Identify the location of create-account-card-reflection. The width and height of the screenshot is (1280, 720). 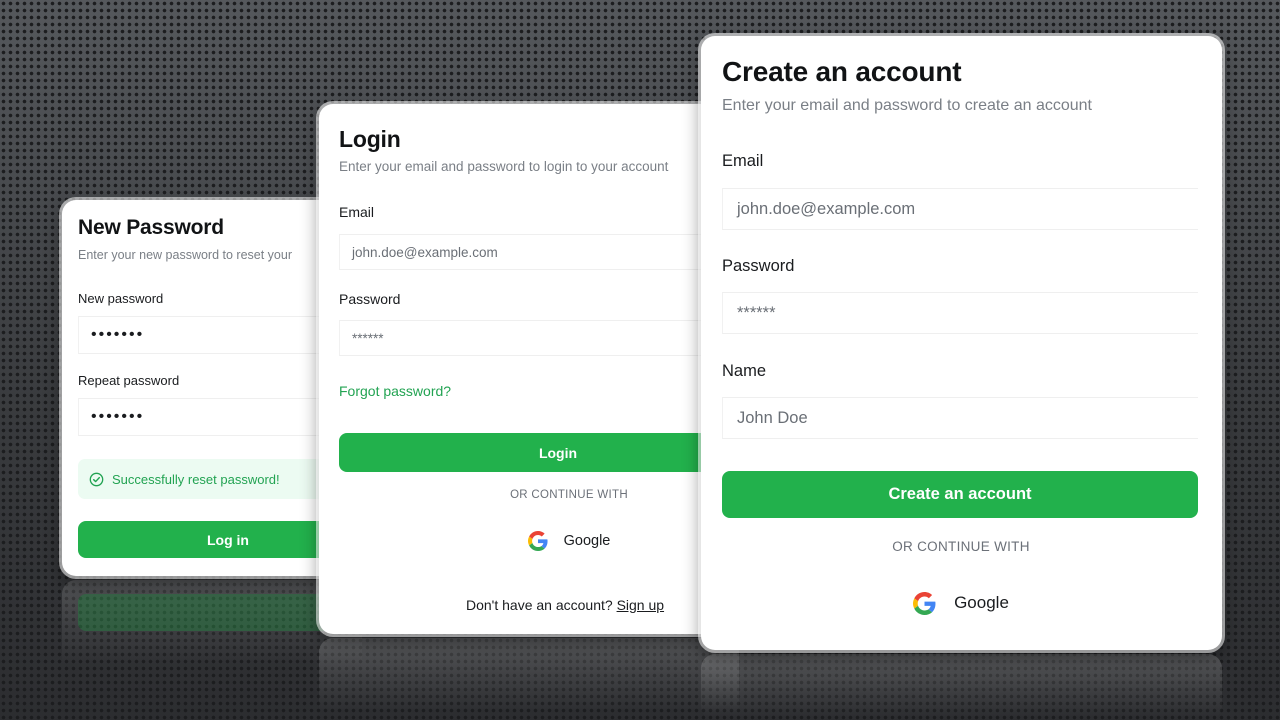
(961, 687).